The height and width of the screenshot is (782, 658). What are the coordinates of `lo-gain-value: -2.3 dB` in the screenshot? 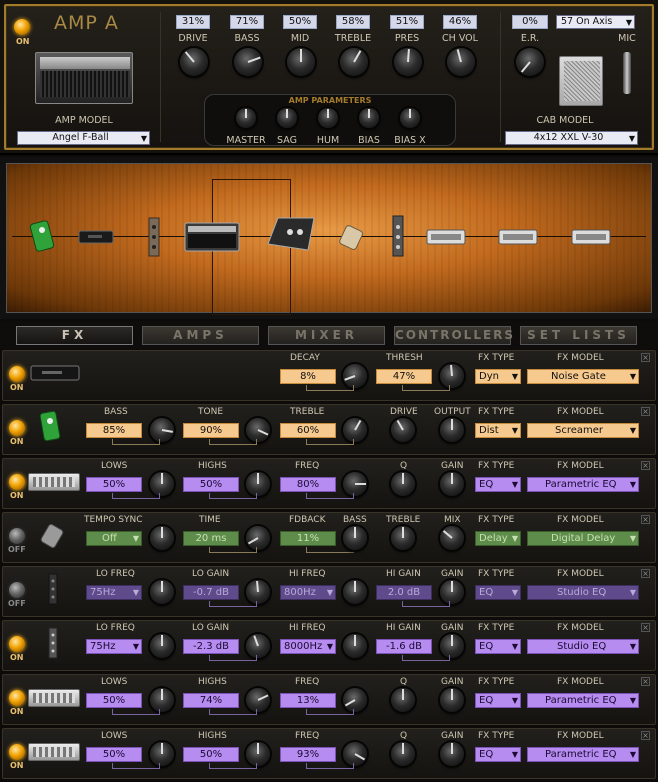 It's located at (211, 646).